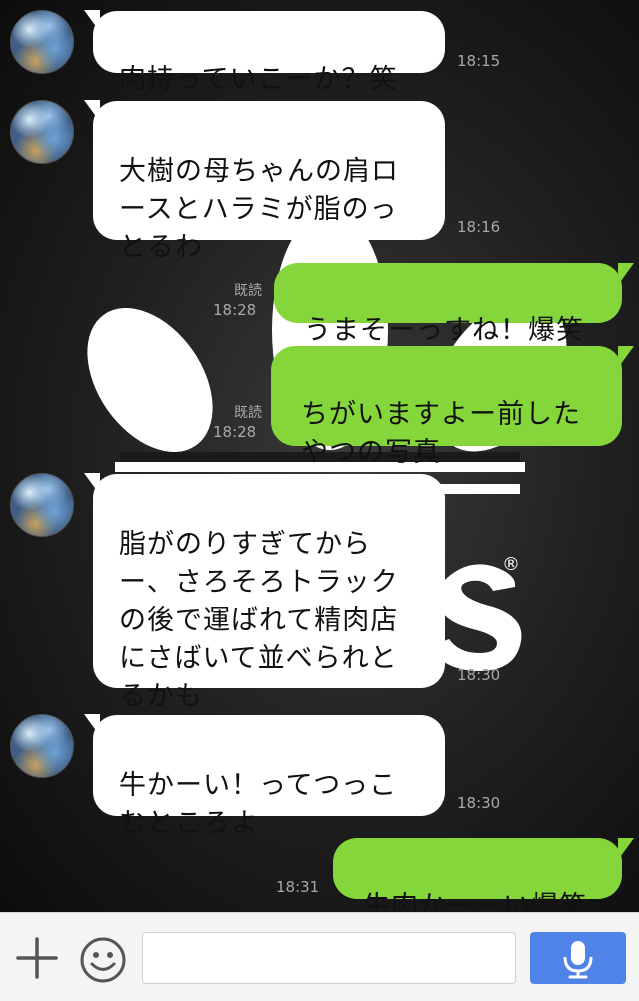 This screenshot has height=1001, width=639. Describe the element at coordinates (269, 53) in the screenshot. I see `incoming-message-bubble: 肉持っていこーか？笑` at that location.